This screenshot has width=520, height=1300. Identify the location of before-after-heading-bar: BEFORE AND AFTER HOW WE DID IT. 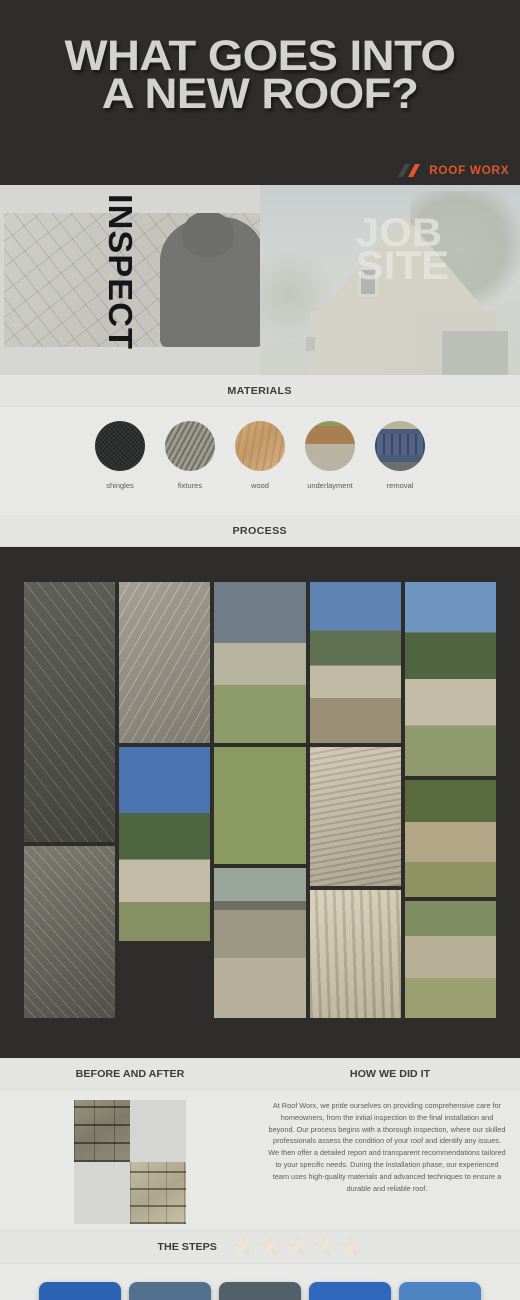
(260, 1074).